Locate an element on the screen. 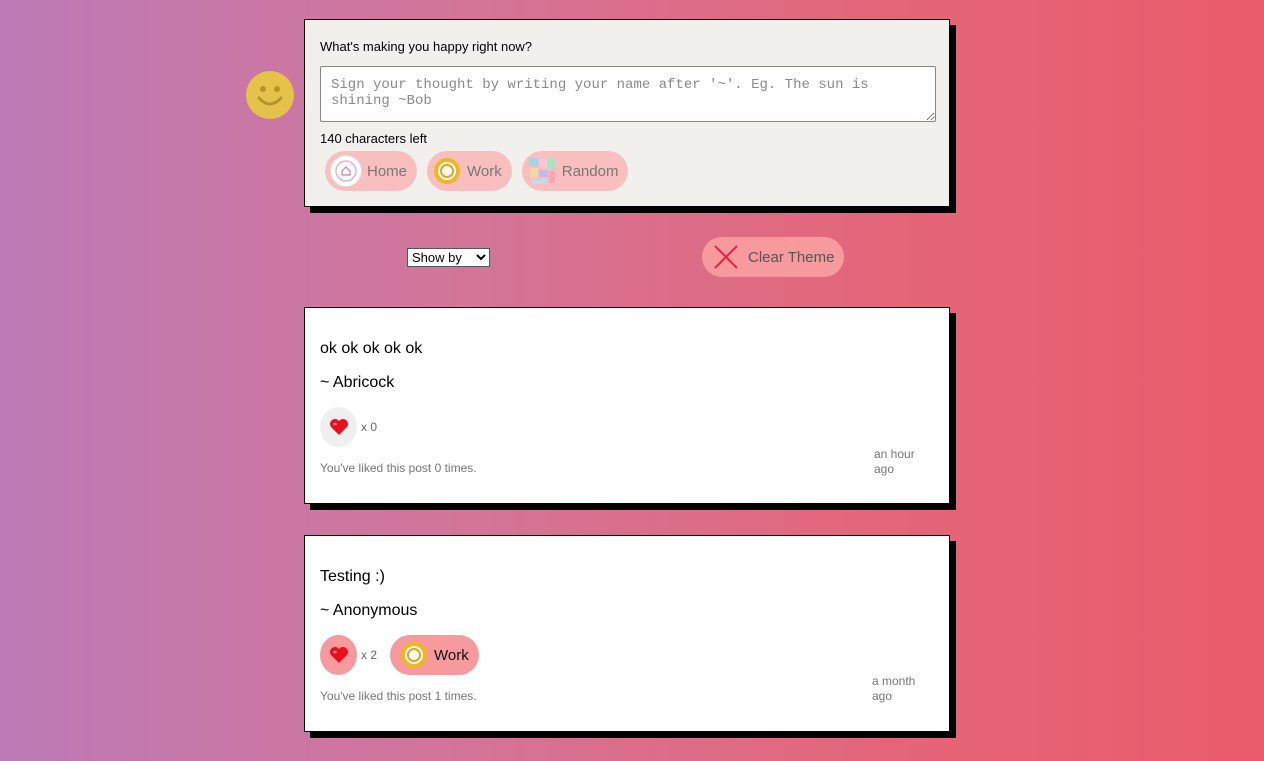 The height and width of the screenshot is (761, 1264). close-icon is located at coordinates (726, 257).